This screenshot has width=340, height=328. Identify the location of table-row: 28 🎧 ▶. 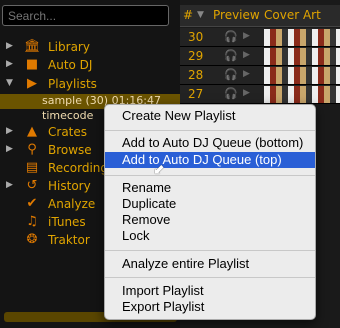
(260, 75).